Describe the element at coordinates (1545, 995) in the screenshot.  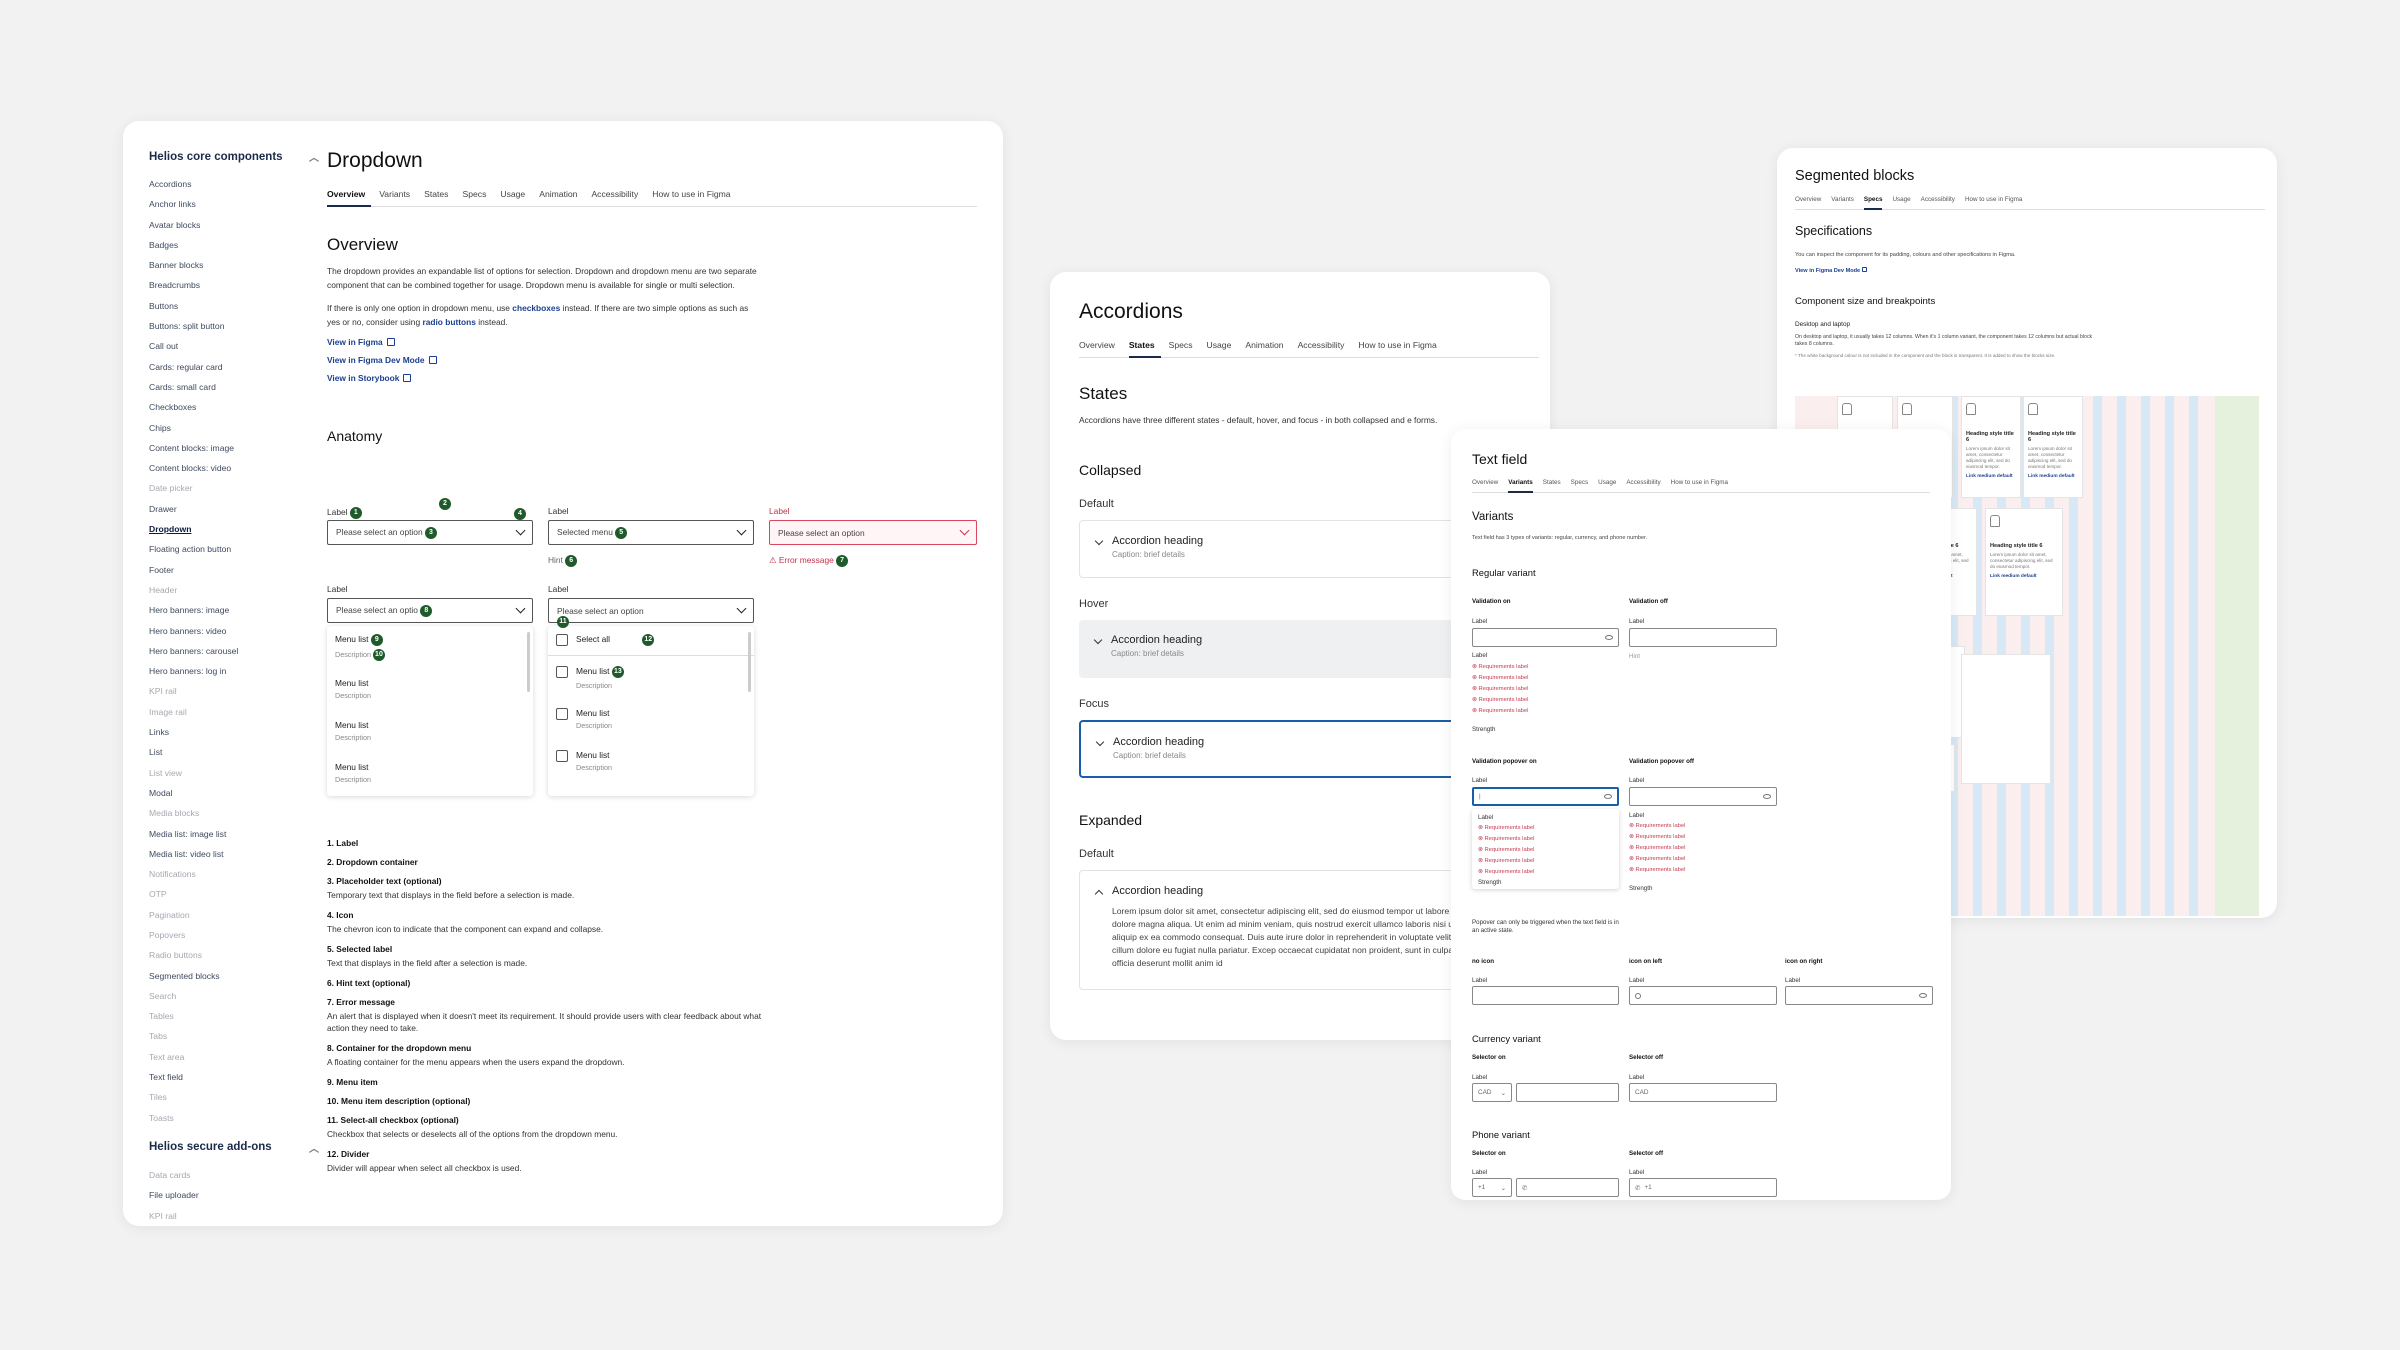
I see `text-input-no-icon` at that location.